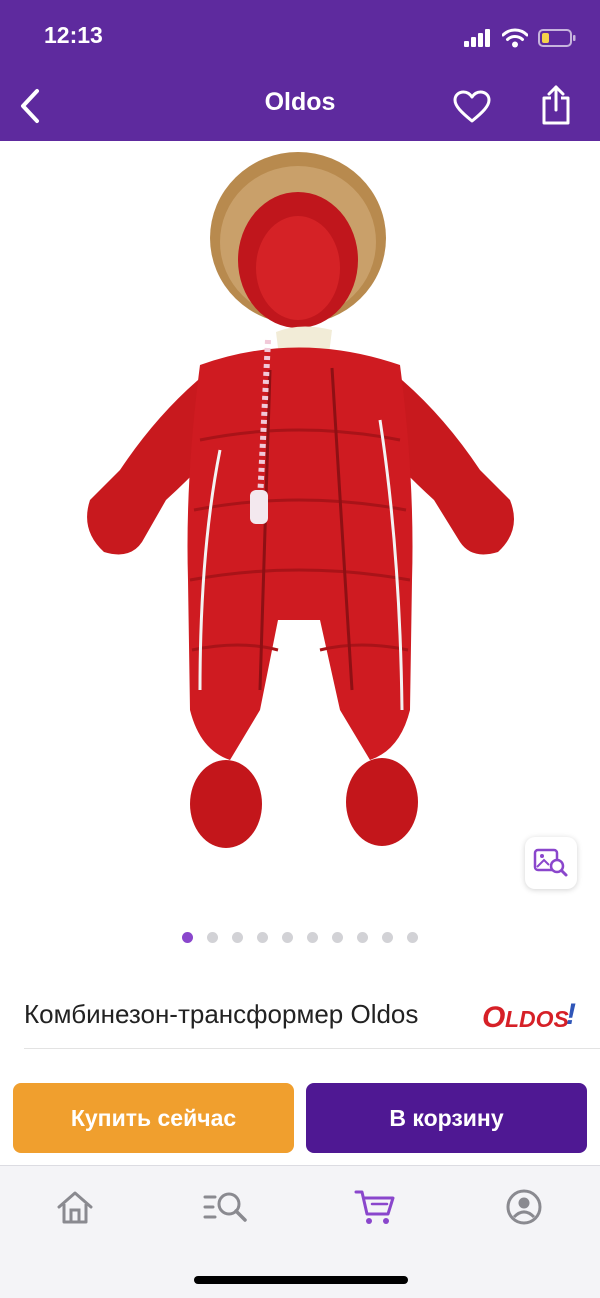 The width and height of the screenshot is (600, 1298). I want to click on battery-icon, so click(557, 38).